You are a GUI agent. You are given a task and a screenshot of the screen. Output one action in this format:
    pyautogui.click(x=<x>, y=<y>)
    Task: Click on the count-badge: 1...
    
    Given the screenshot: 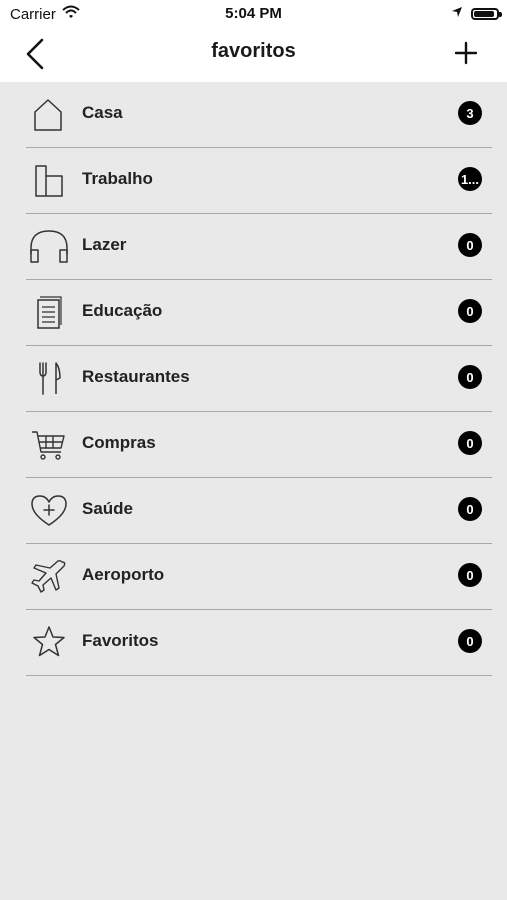 What is the action you would take?
    pyautogui.click(x=470, y=179)
    